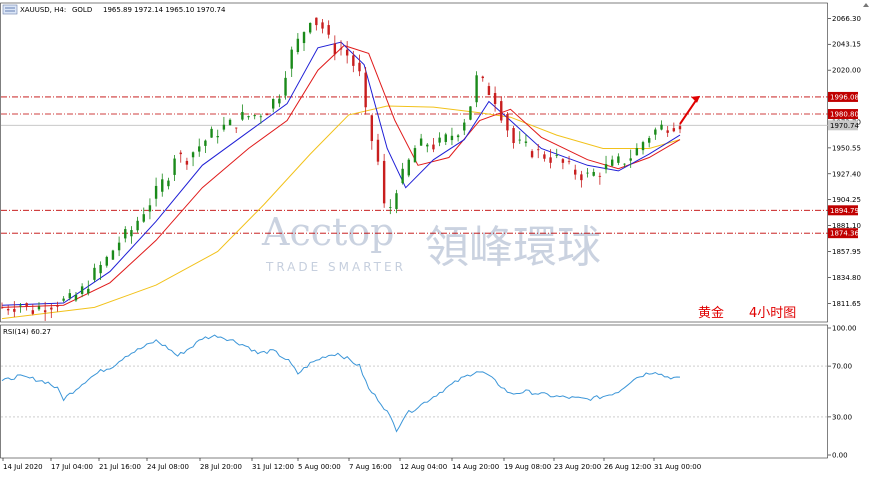  Describe the element at coordinates (43, 10) in the screenshot. I see `symbol-label: XAUUSD, H4:` at that location.